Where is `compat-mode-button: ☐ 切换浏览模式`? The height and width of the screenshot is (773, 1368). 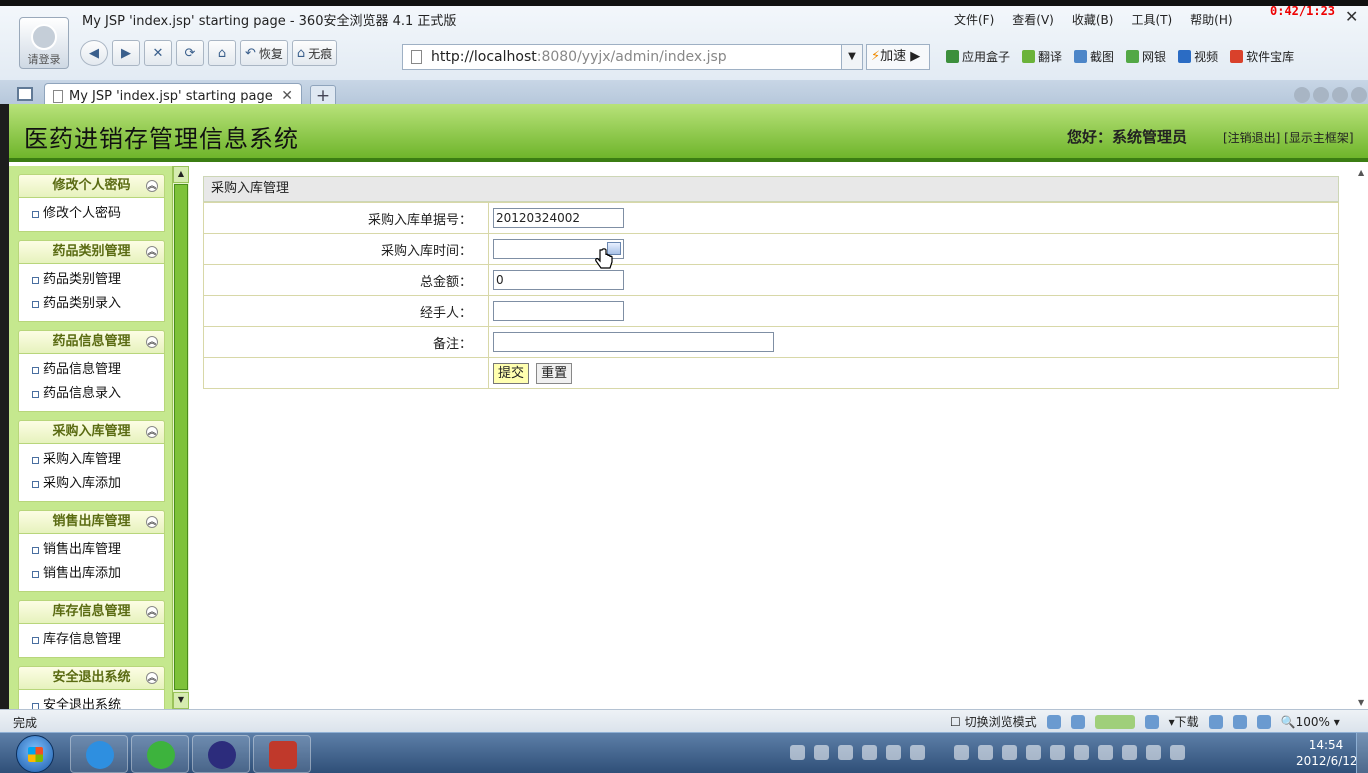 compat-mode-button: ☐ 切换浏览模式 is located at coordinates (993, 721).